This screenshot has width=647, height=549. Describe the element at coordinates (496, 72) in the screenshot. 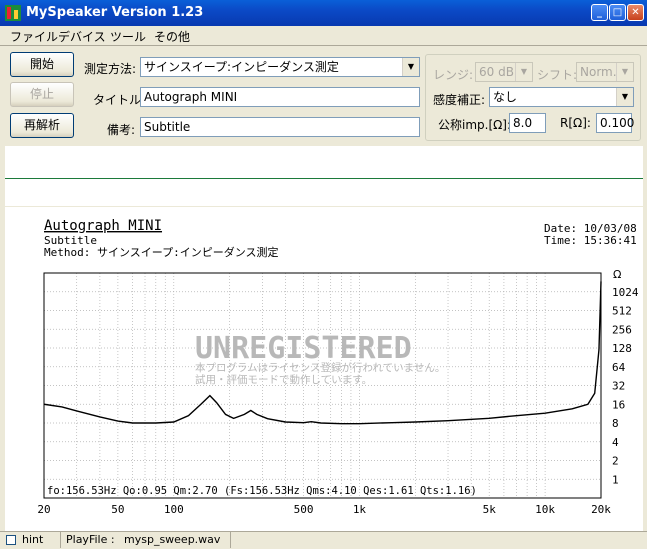

I see `range-select-value: 60 dB` at that location.